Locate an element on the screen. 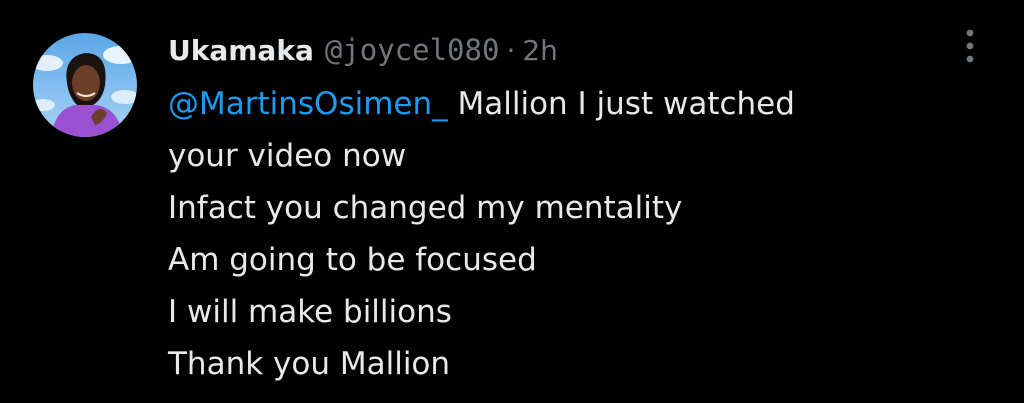 The image size is (1024, 403). tweet-header: Ukamaka @joycel080 · 2h is located at coordinates (363, 50).